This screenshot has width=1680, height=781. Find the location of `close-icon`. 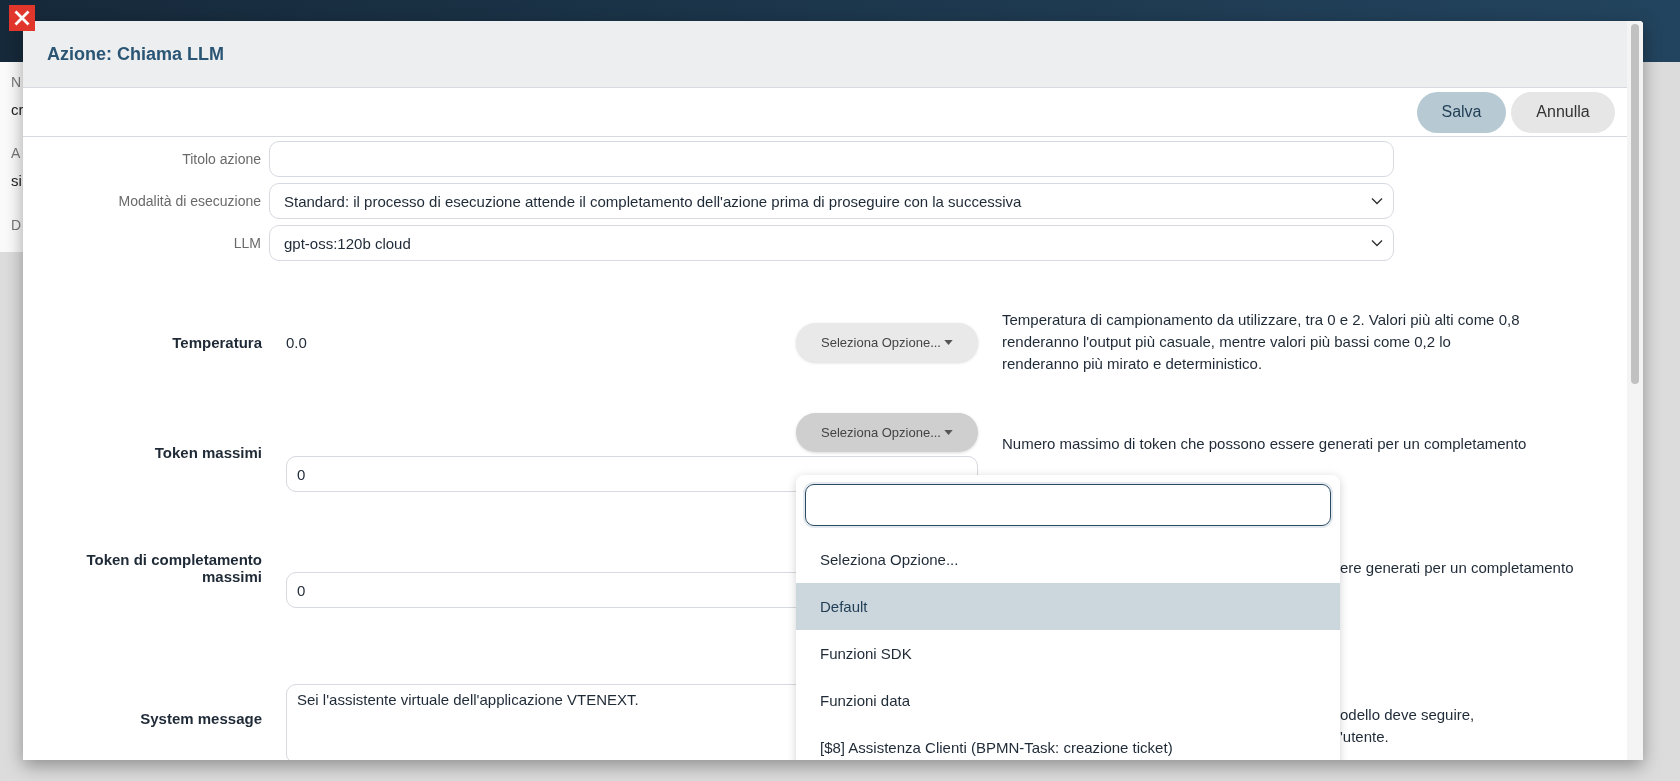

close-icon is located at coordinates (22, 18).